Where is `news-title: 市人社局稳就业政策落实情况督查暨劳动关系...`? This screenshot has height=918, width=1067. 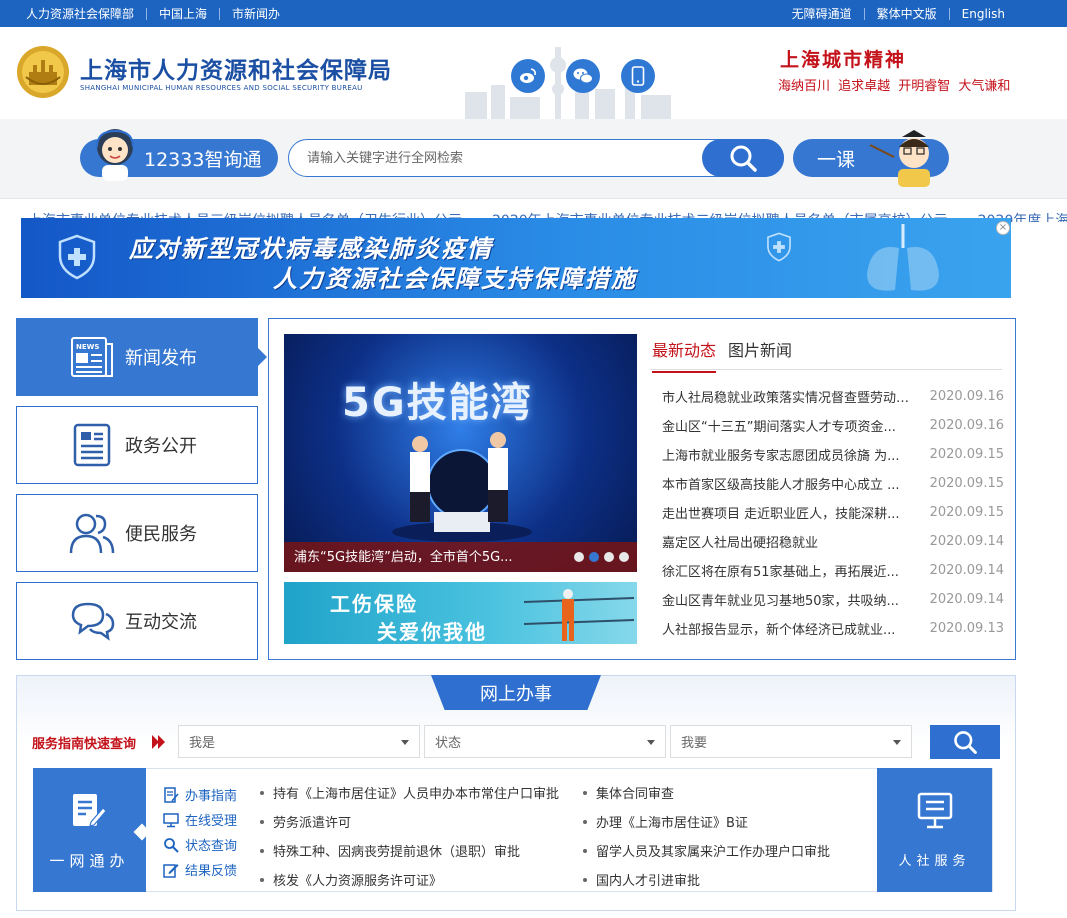 news-title: 市人社局稳就业政策落实情况督查暨劳动关系... is located at coordinates (791, 396).